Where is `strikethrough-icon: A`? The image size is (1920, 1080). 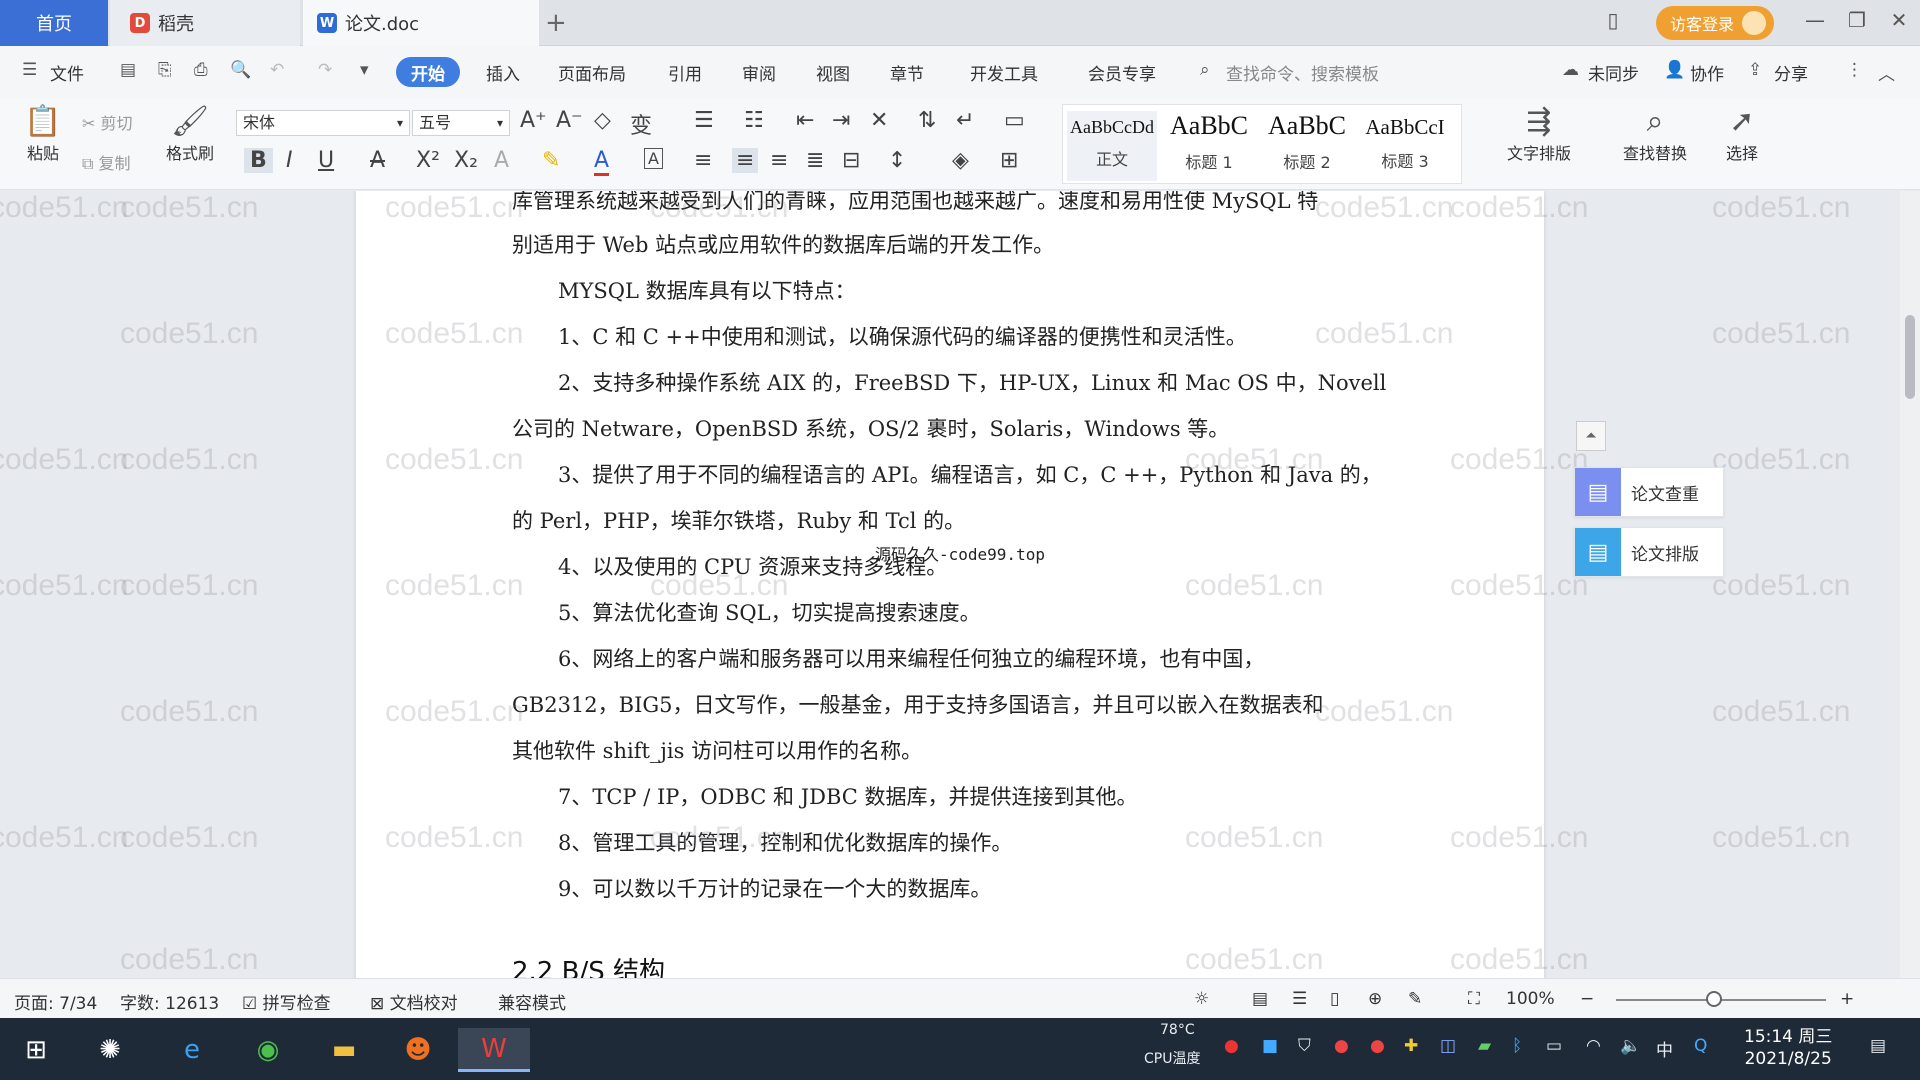
strikethrough-icon: A is located at coordinates (377, 160).